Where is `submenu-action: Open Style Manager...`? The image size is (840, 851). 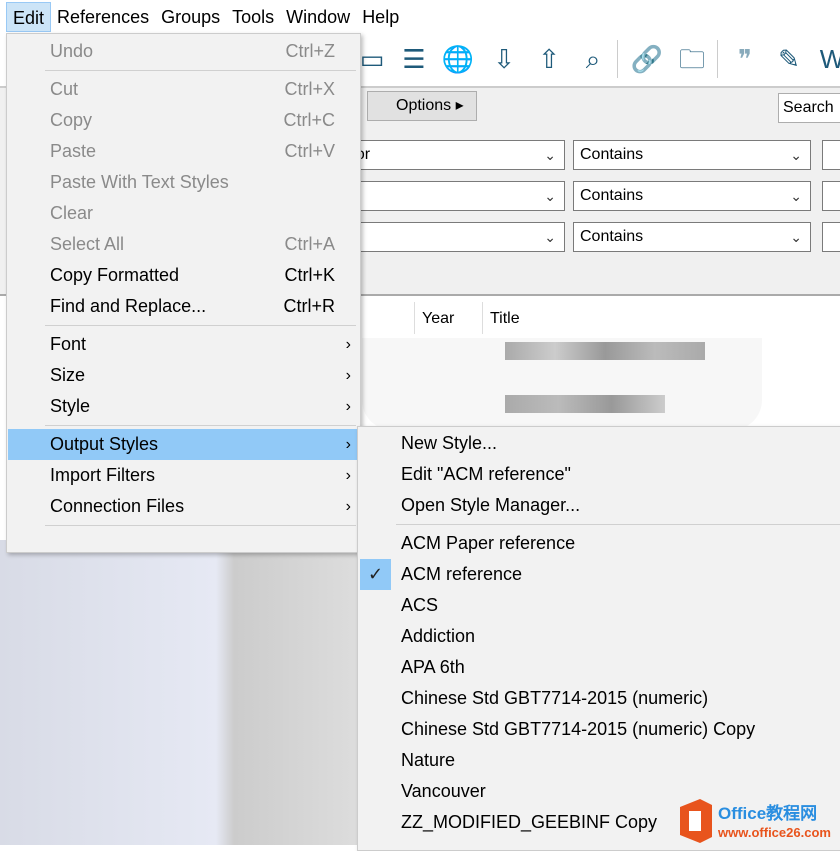 submenu-action: Open Style Manager... is located at coordinates (599, 505).